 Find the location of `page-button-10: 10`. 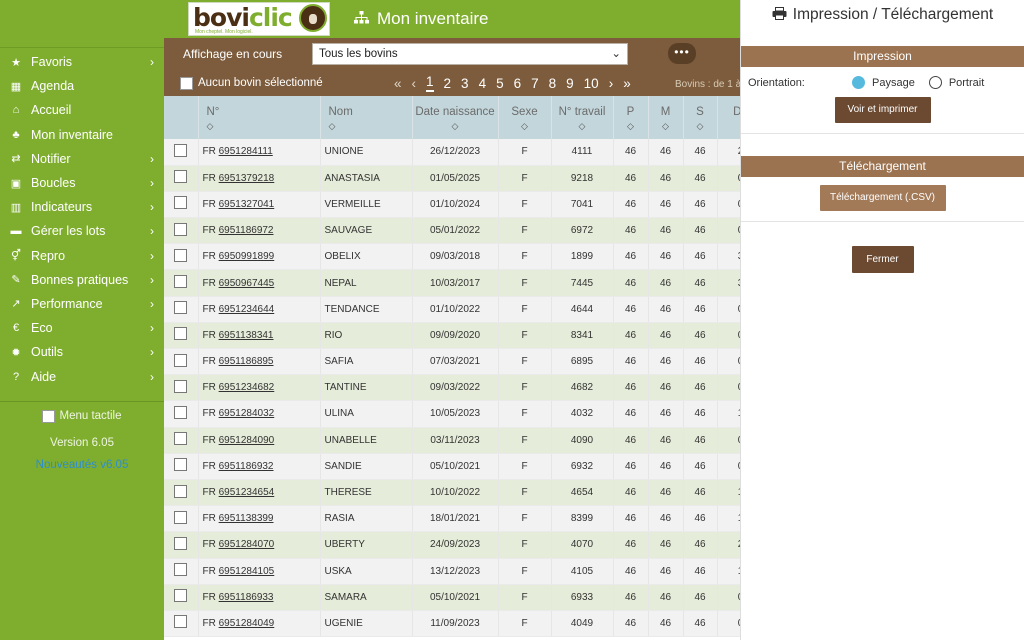

page-button-10: 10 is located at coordinates (591, 83).